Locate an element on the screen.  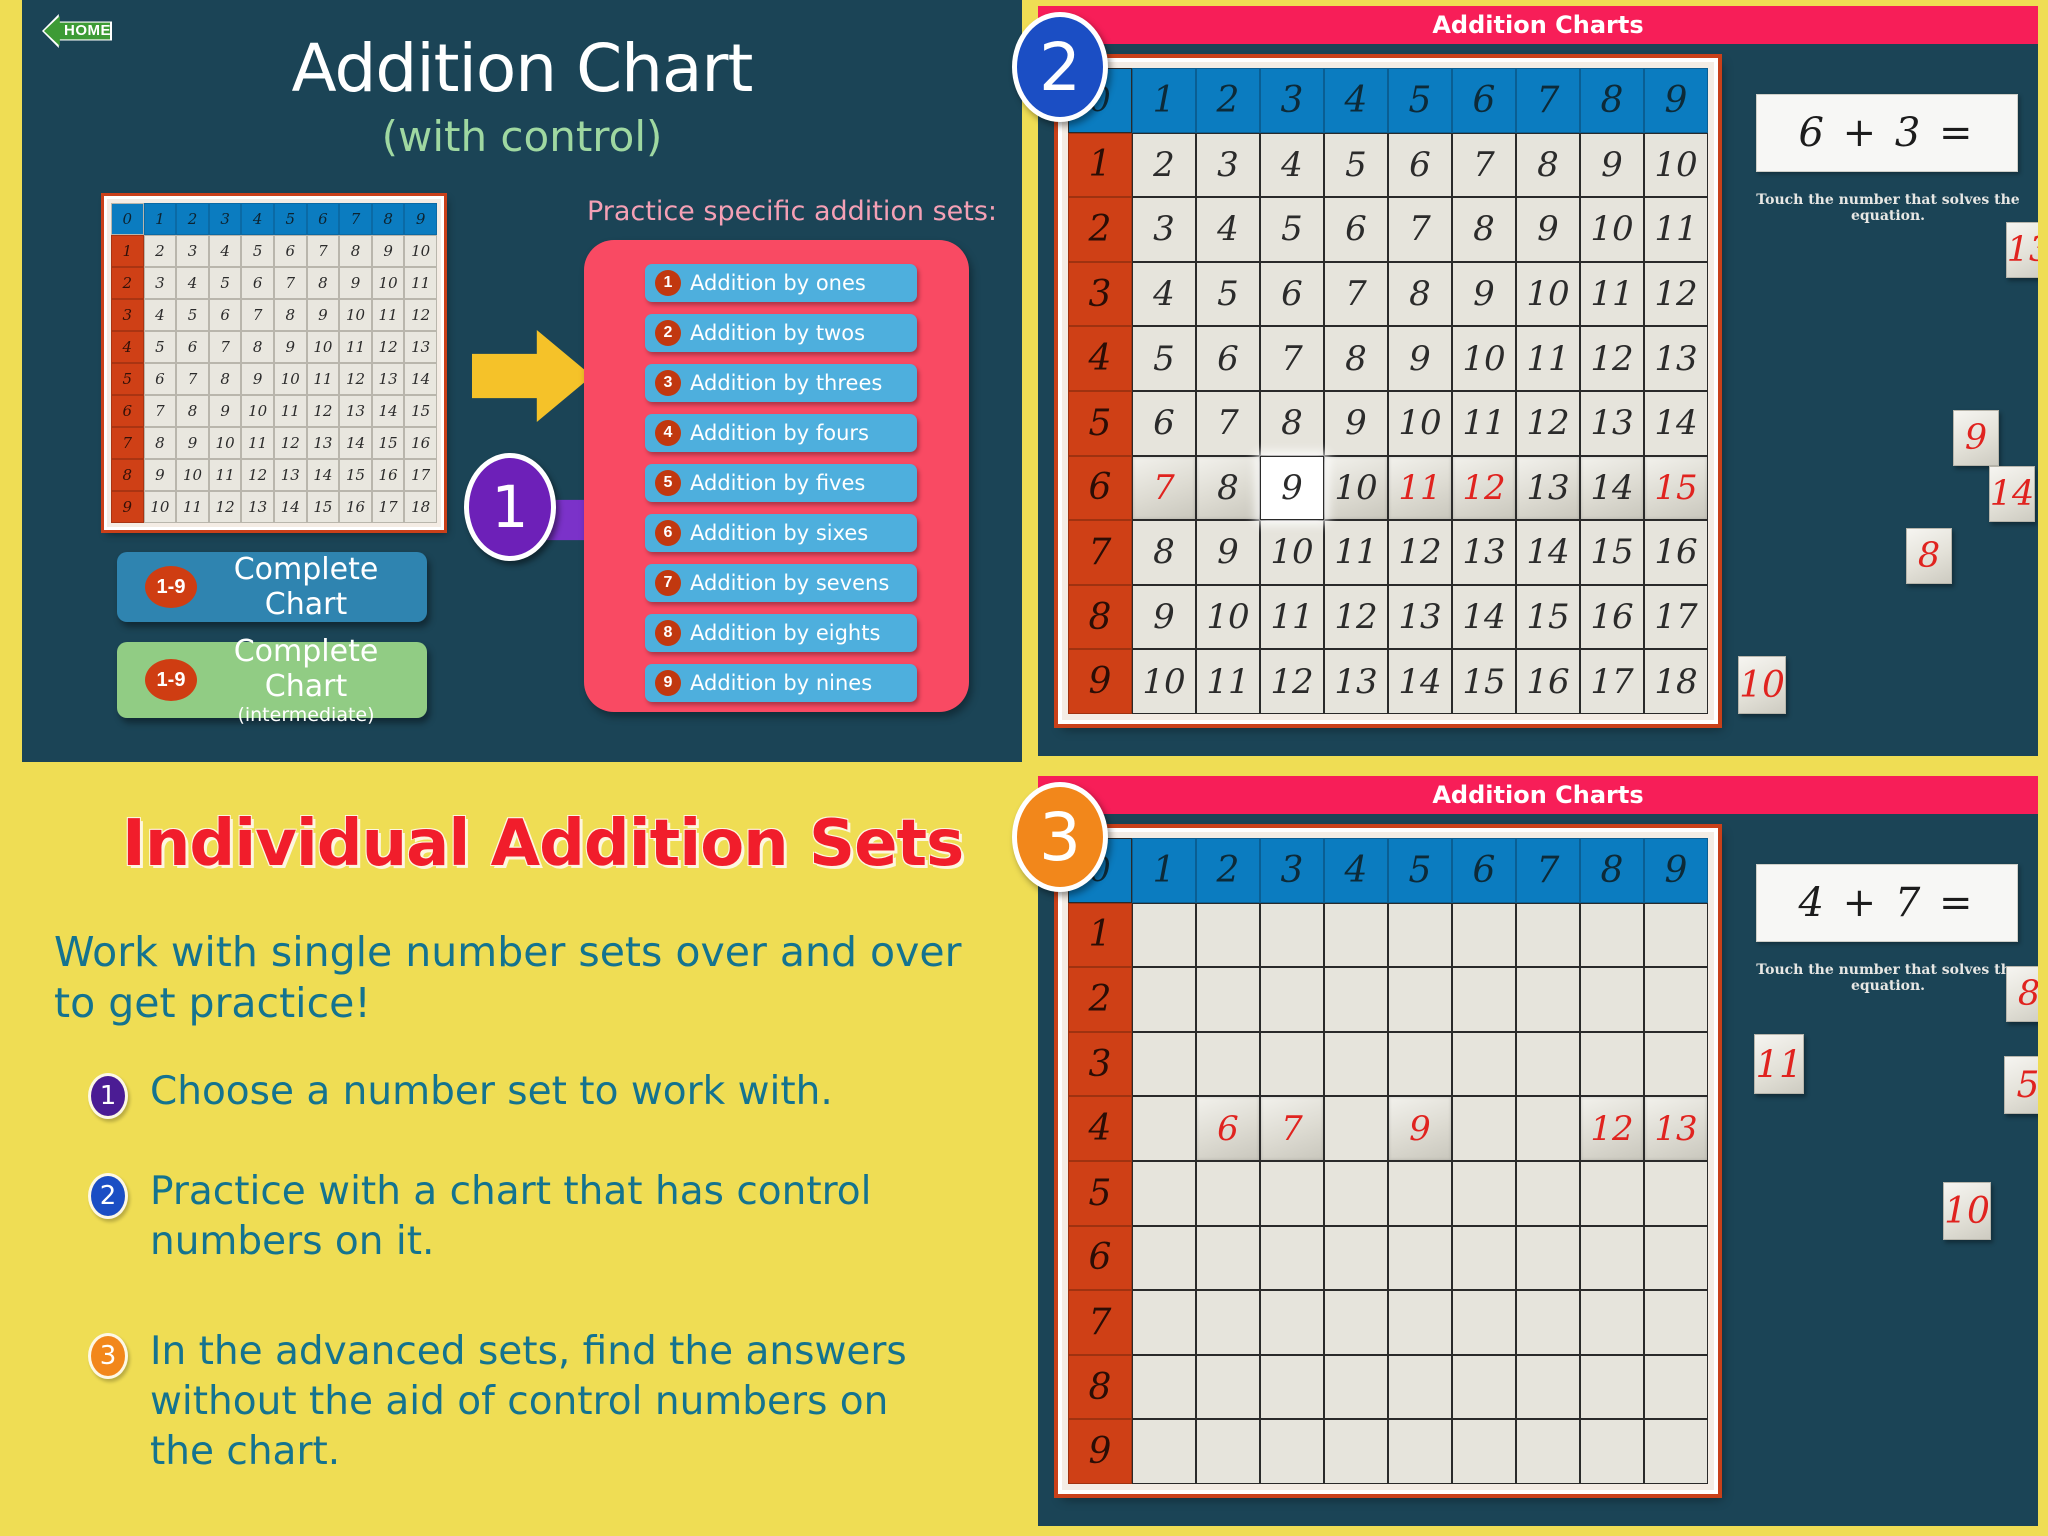
panel2-row-header: 6 is located at coordinates (1100, 488).